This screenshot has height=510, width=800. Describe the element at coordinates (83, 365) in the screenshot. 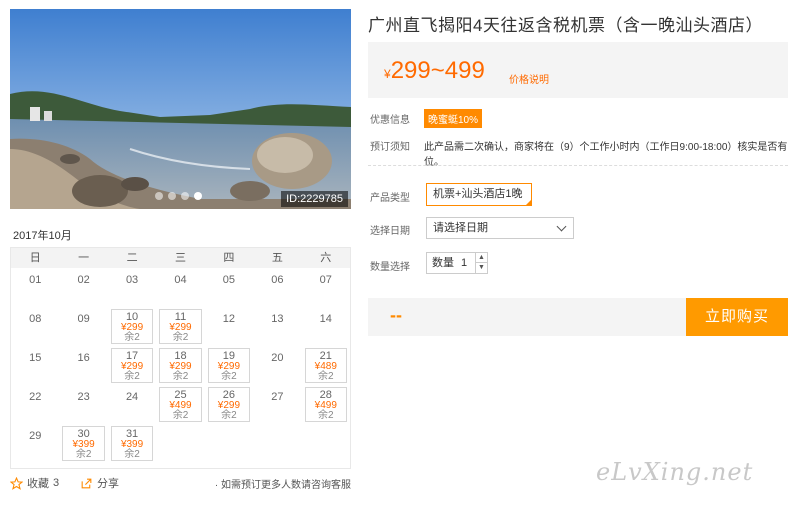

I see `calendar-day: 16` at that location.